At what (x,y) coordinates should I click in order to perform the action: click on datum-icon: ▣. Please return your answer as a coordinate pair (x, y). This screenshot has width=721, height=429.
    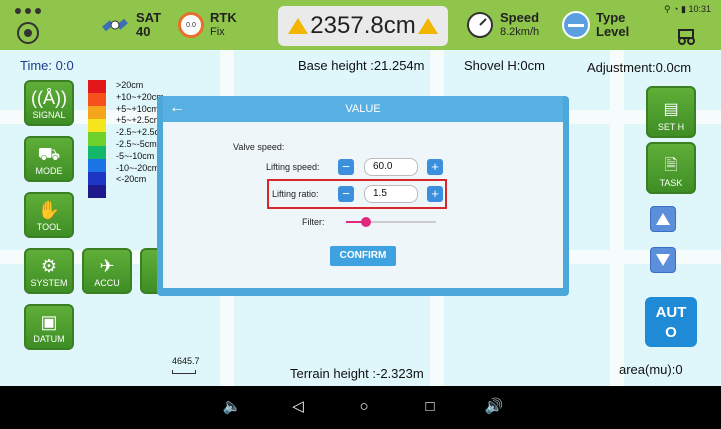
    Looking at the image, I should click on (49, 322).